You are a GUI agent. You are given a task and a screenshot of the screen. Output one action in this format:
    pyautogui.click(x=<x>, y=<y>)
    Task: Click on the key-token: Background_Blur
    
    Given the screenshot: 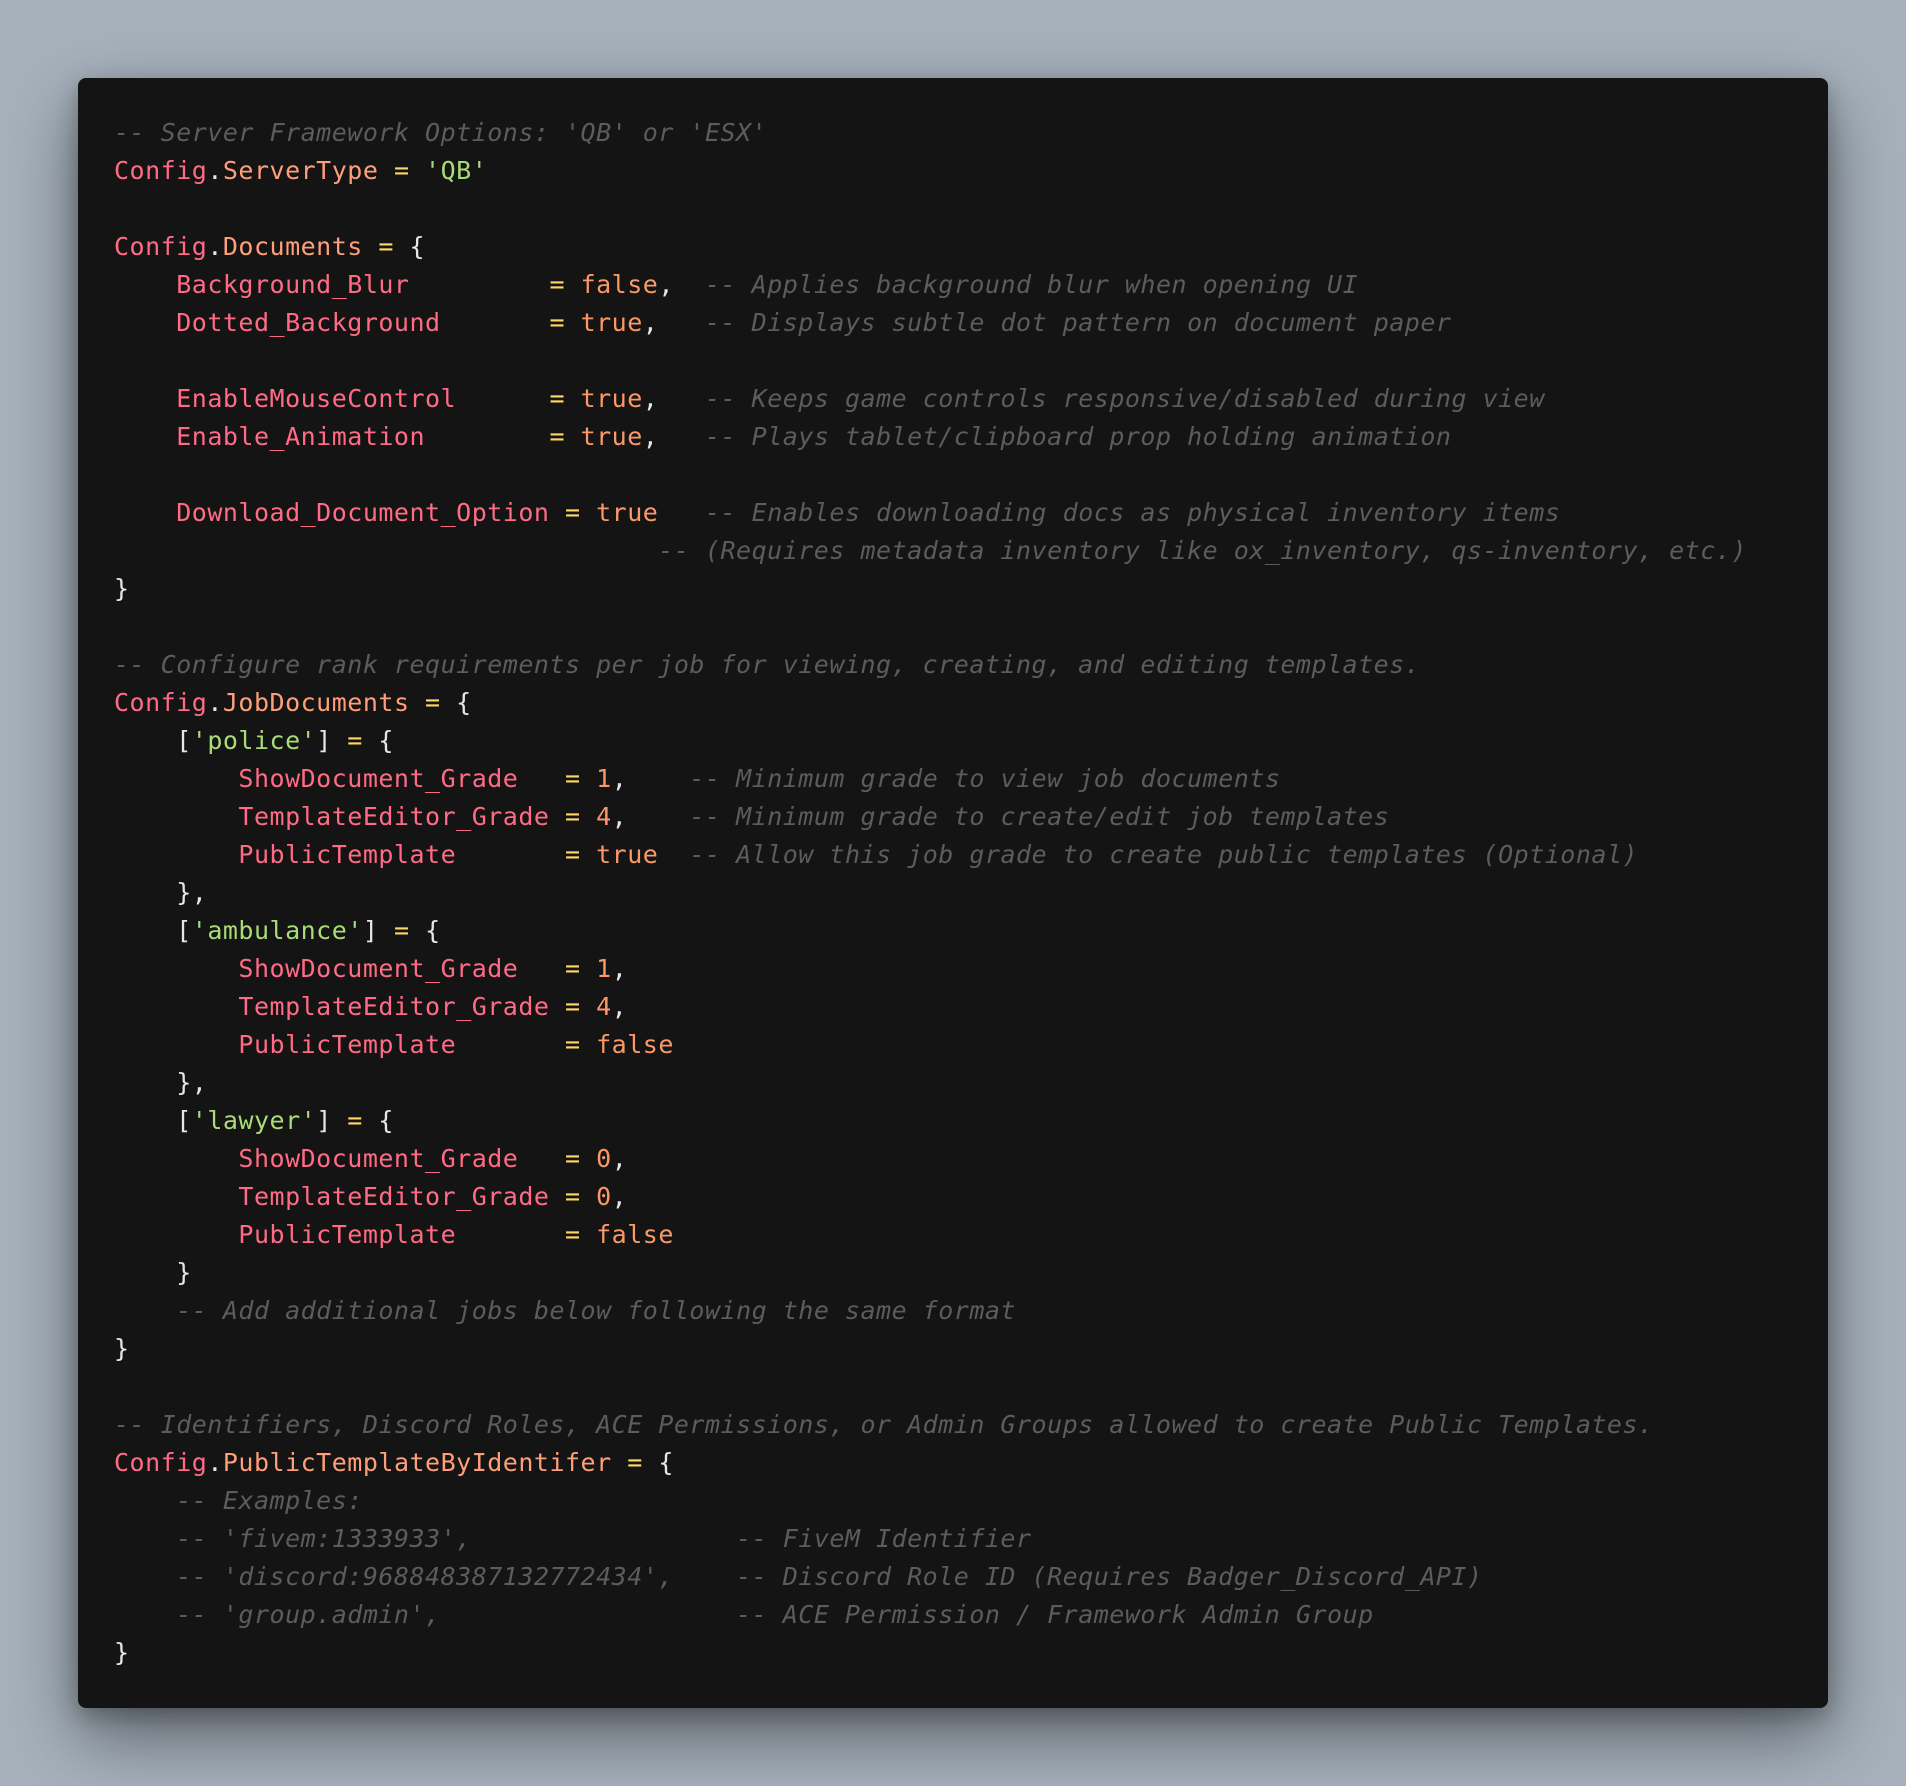 What is the action you would take?
    pyautogui.click(x=293, y=284)
    